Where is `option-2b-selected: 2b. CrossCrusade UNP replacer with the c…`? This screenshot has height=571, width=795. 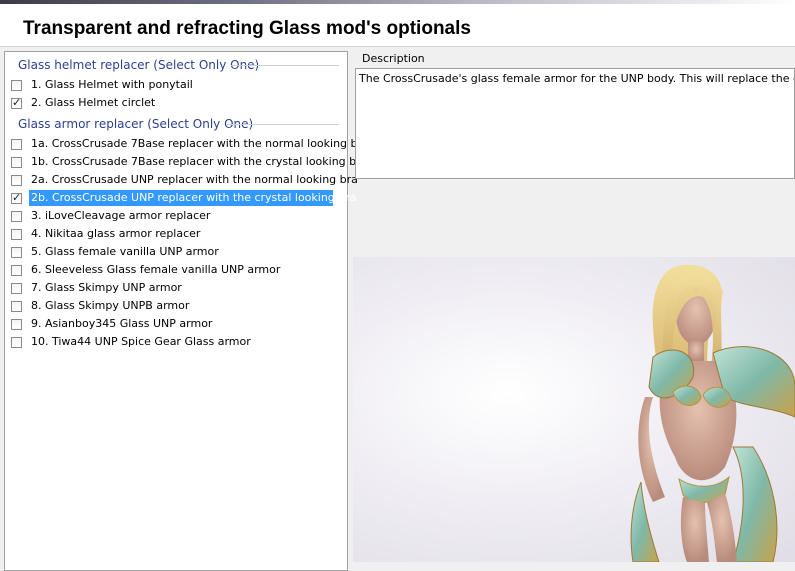
option-2b-selected: 2b. CrossCrusade UNP replacer with the c… is located at coordinates (183, 198).